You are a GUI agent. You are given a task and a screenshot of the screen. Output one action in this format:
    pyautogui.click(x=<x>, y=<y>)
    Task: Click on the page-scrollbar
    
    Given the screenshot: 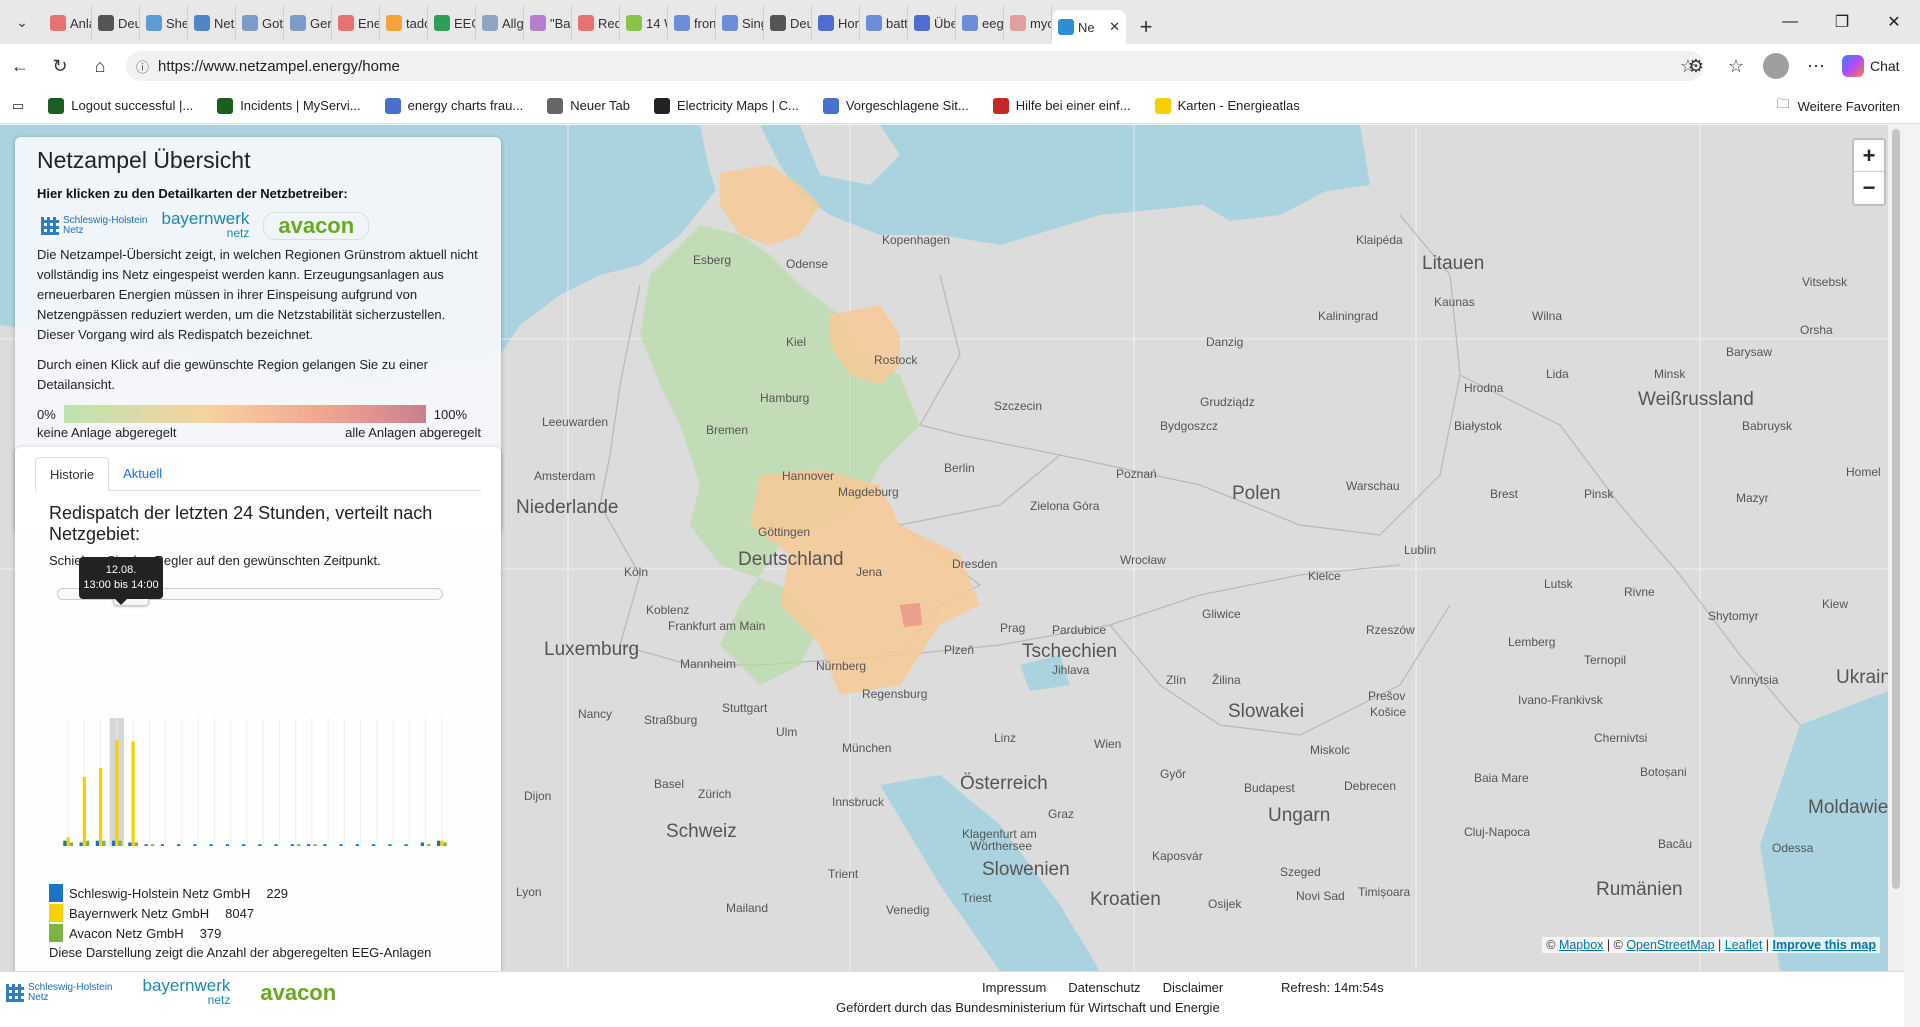 What is the action you would take?
    pyautogui.click(x=1896, y=548)
    